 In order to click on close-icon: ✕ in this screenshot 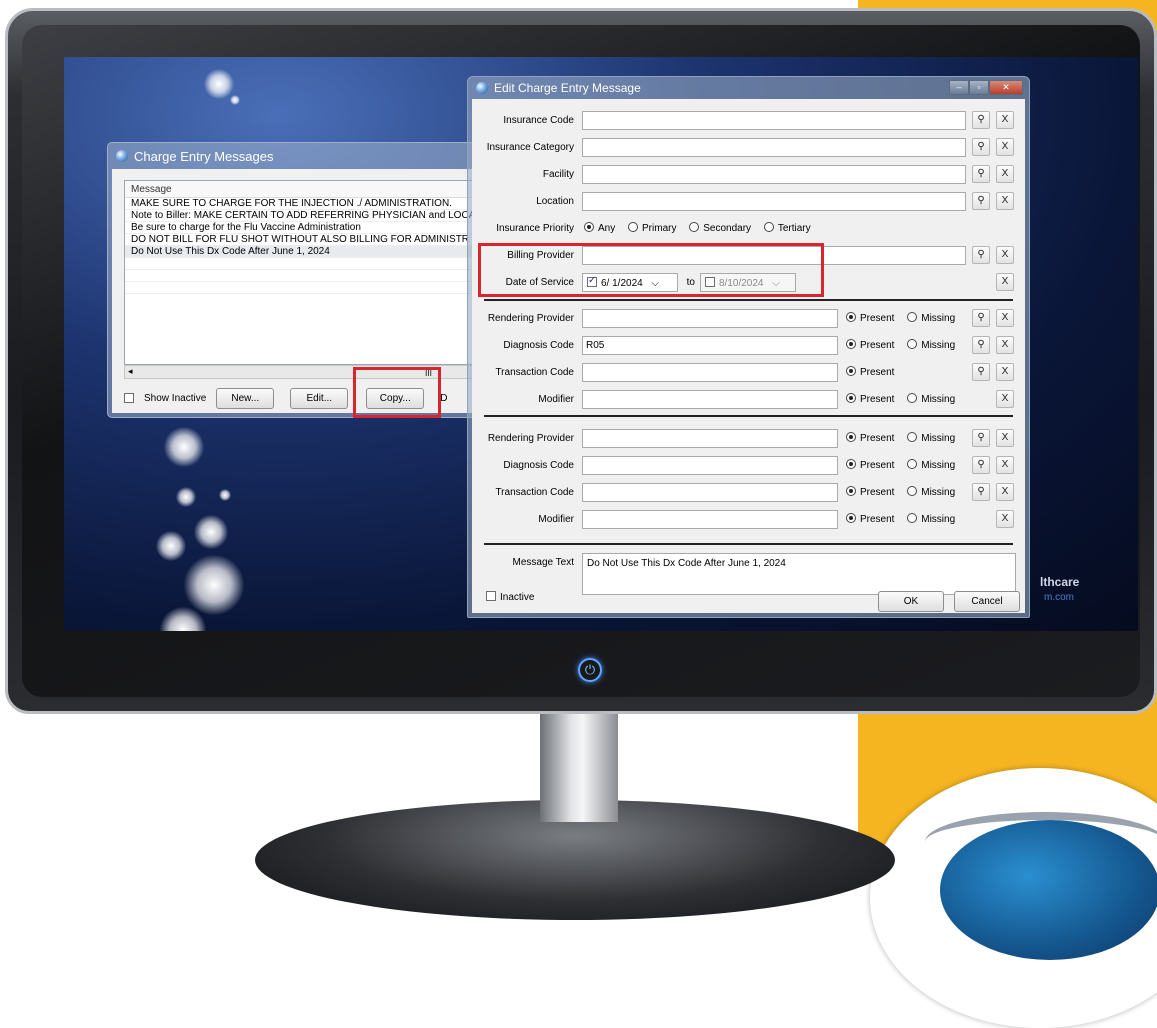, I will do `click(1006, 87)`.